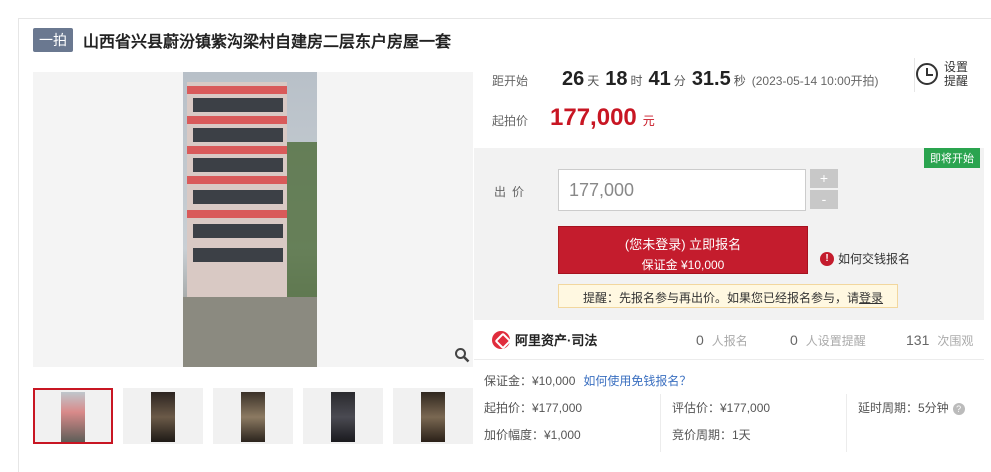  I want to click on countdown-days: 26, so click(573, 79).